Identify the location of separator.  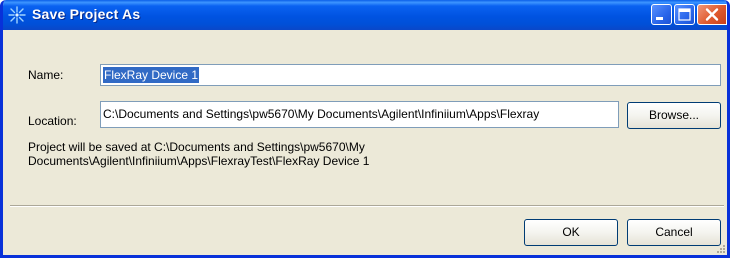
(367, 206).